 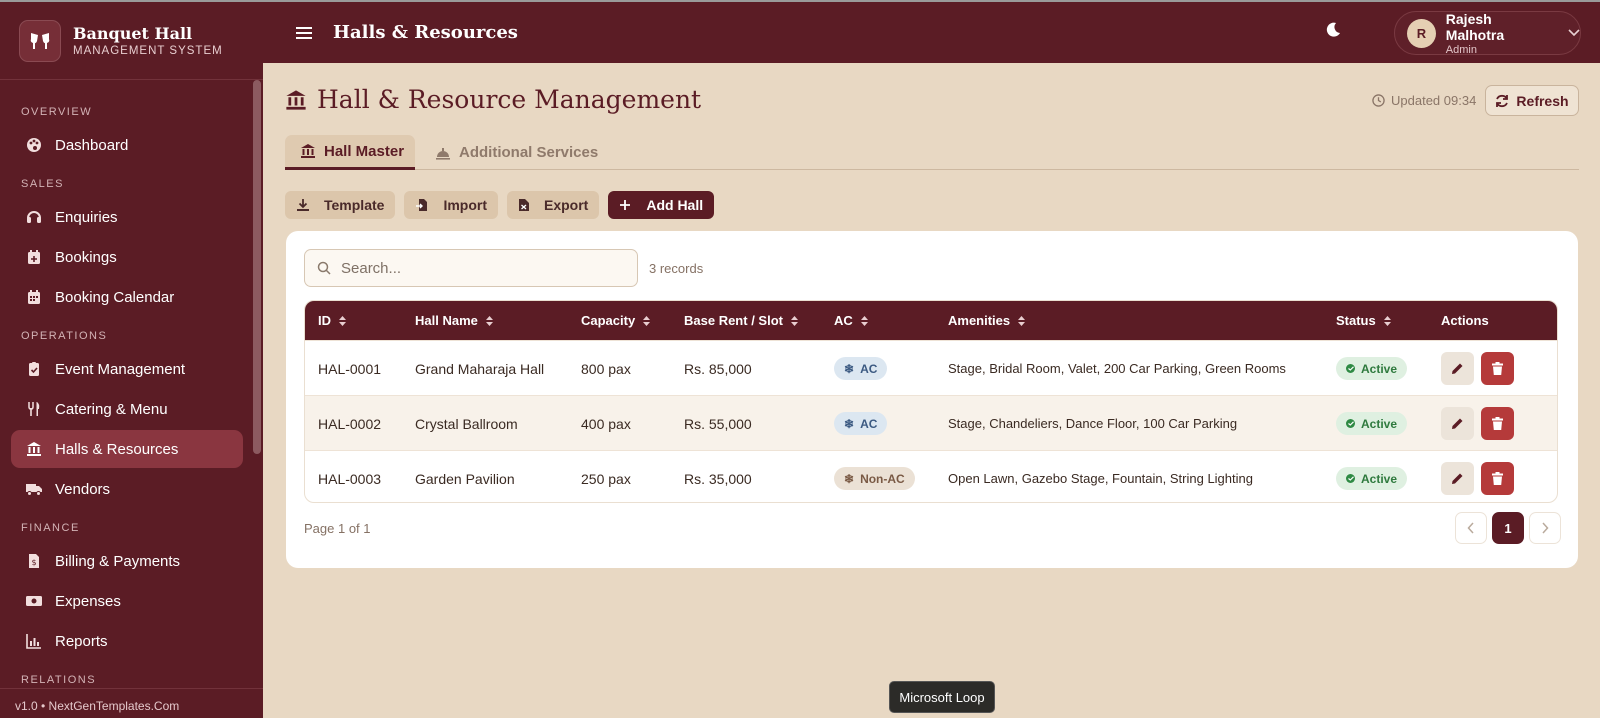 I want to click on search-box, so click(x=471, y=268).